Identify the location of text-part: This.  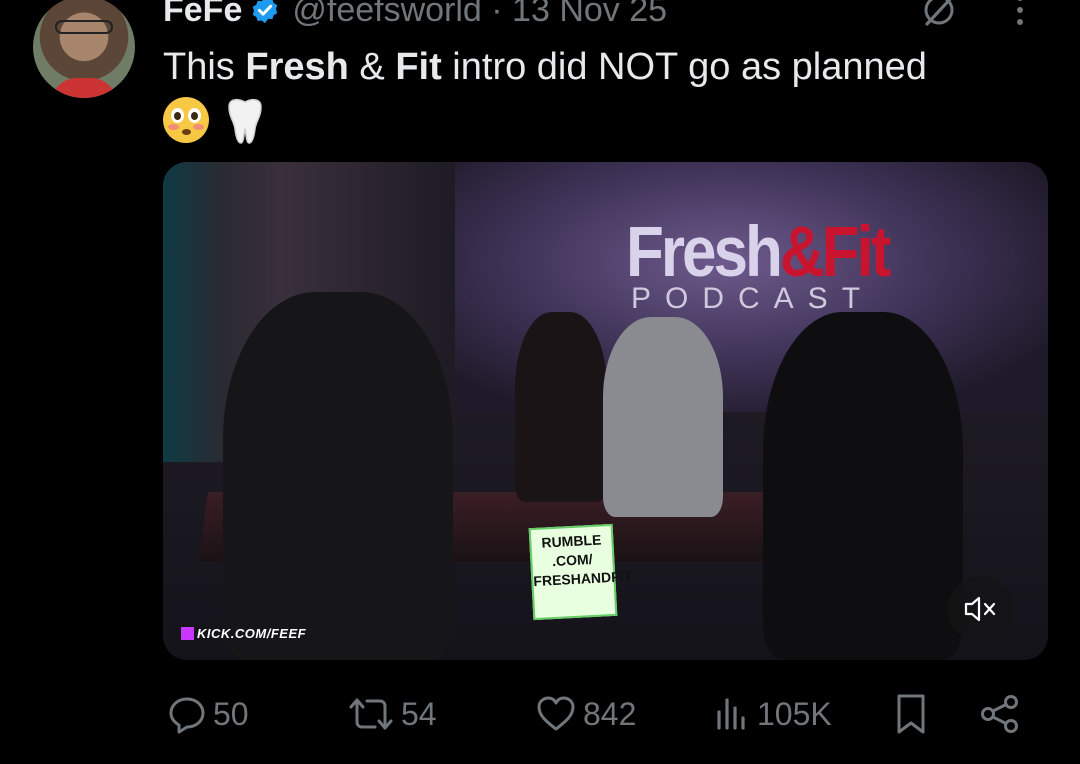
(204, 67).